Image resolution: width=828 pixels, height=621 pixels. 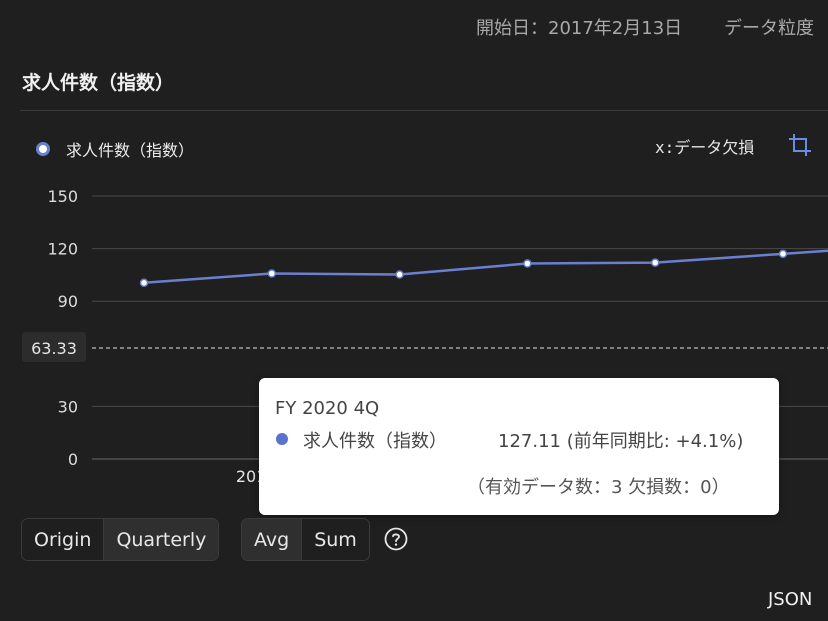 I want to click on legend-label: 求人件数（指数）, so click(x=130, y=150).